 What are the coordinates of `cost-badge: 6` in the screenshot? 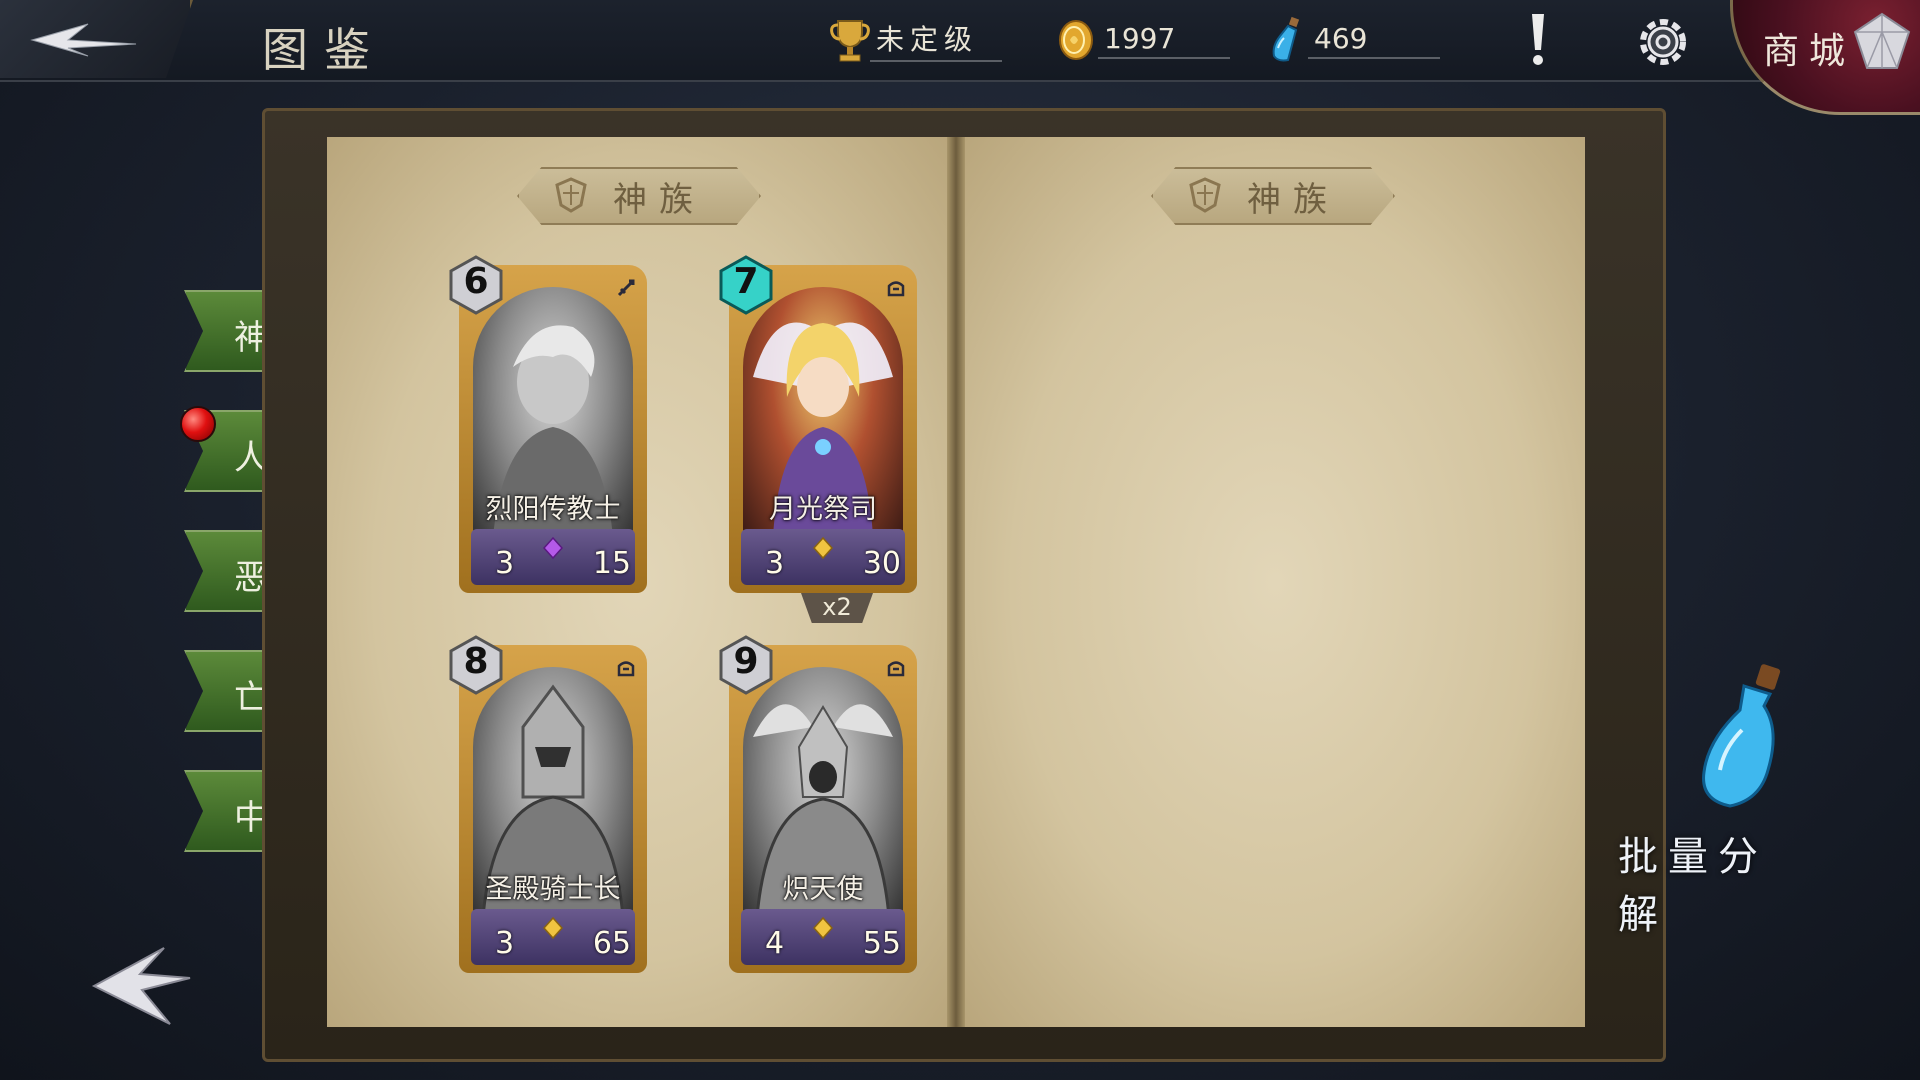 It's located at (476, 285).